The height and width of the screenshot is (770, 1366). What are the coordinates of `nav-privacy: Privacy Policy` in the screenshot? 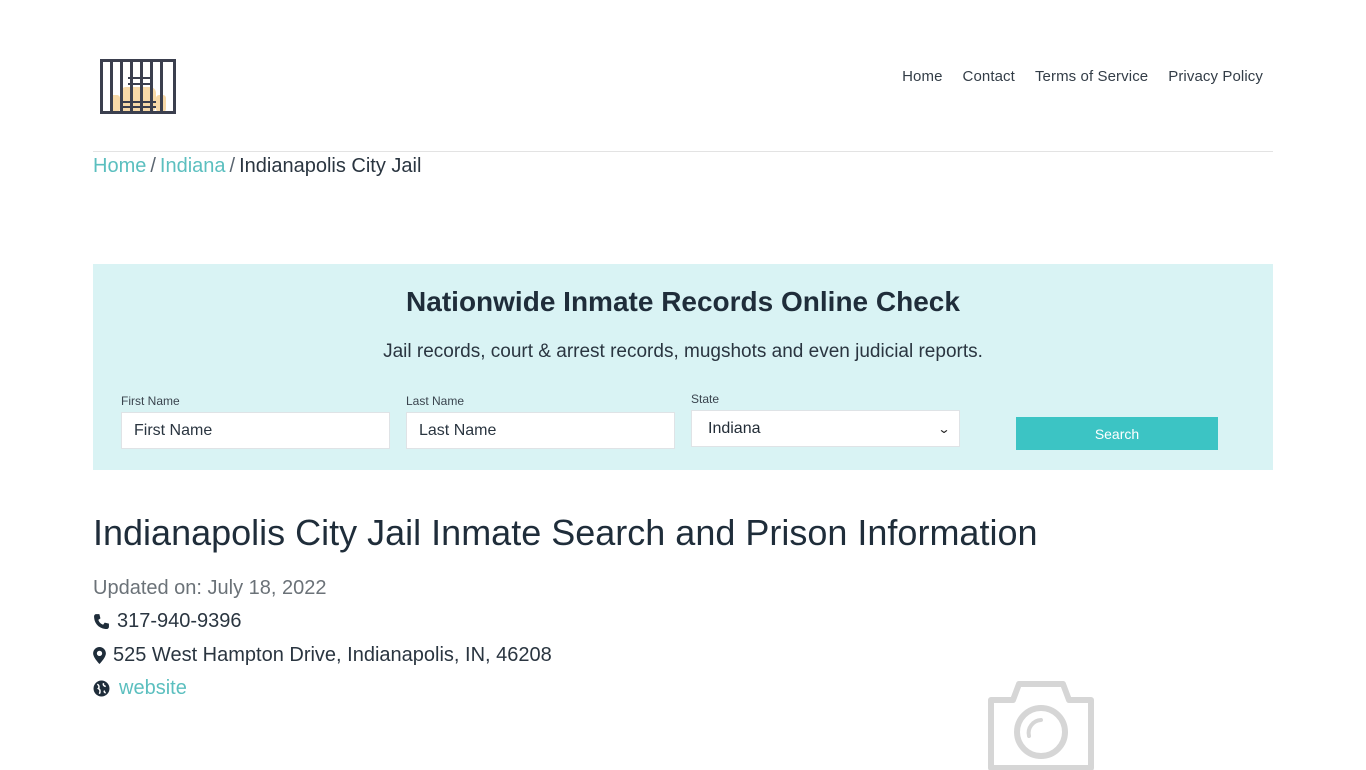 It's located at (1215, 76).